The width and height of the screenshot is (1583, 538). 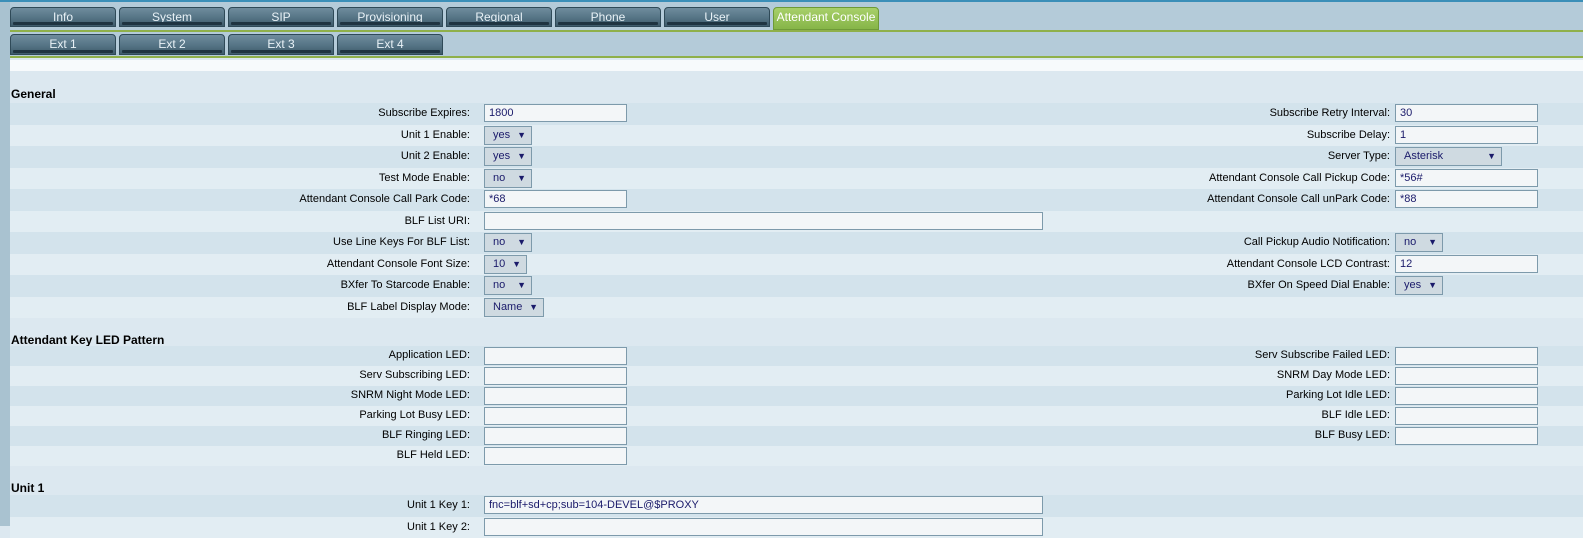 I want to click on server-type-label: Server Type:, so click(x=1358, y=156).